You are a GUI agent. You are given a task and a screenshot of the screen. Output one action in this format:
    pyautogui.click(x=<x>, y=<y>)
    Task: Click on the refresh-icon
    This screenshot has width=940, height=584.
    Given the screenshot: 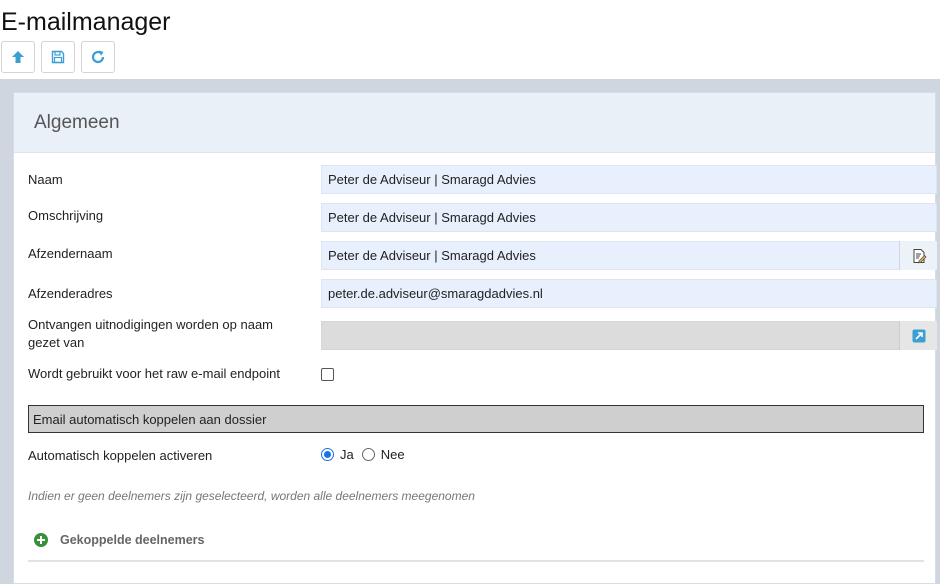 What is the action you would take?
    pyautogui.click(x=98, y=57)
    